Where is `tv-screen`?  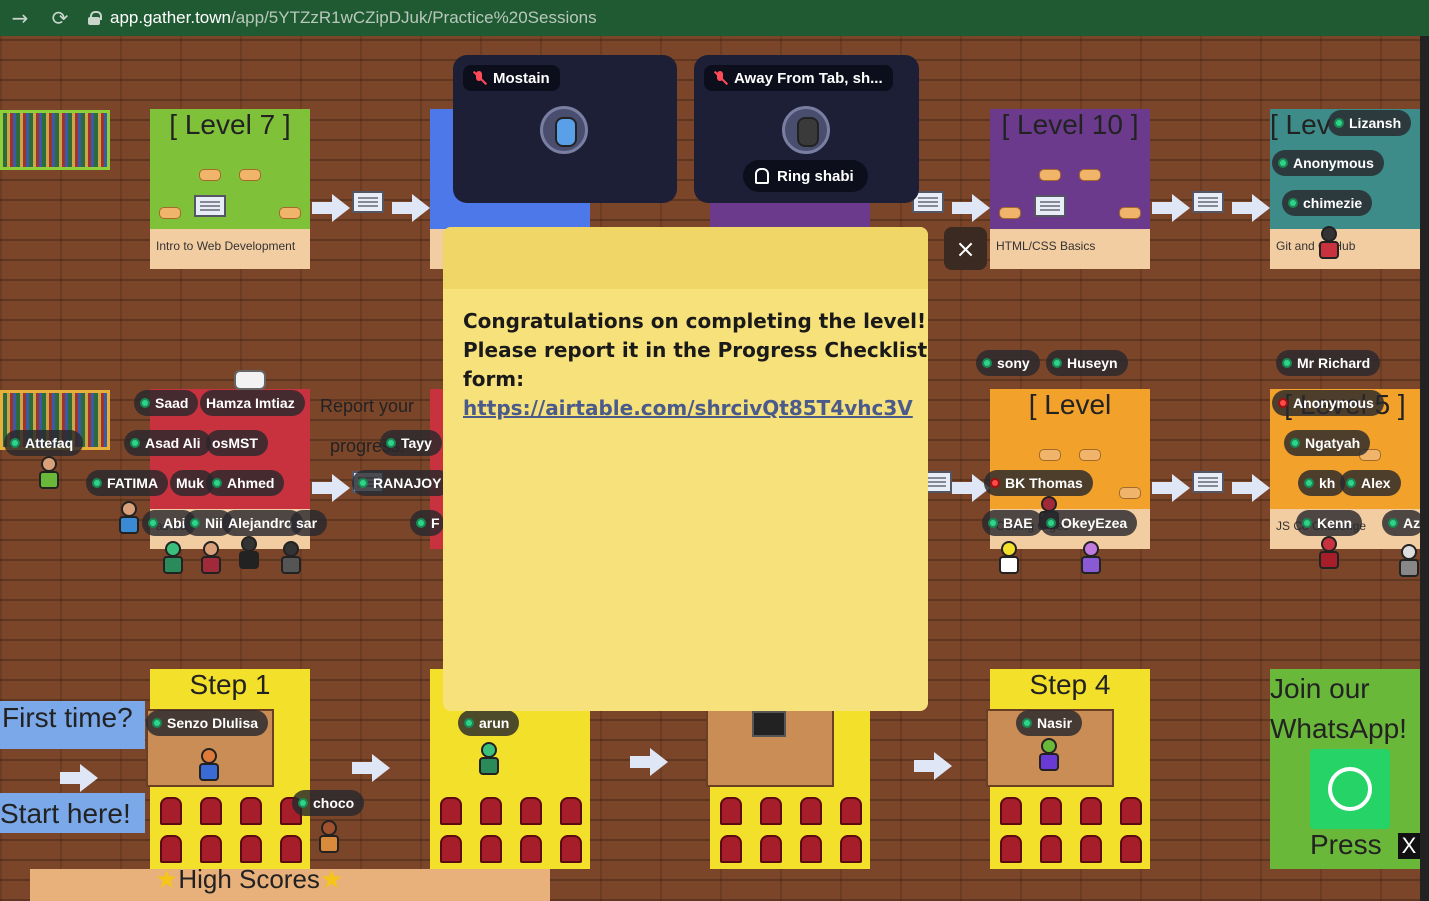 tv-screen is located at coordinates (769, 724).